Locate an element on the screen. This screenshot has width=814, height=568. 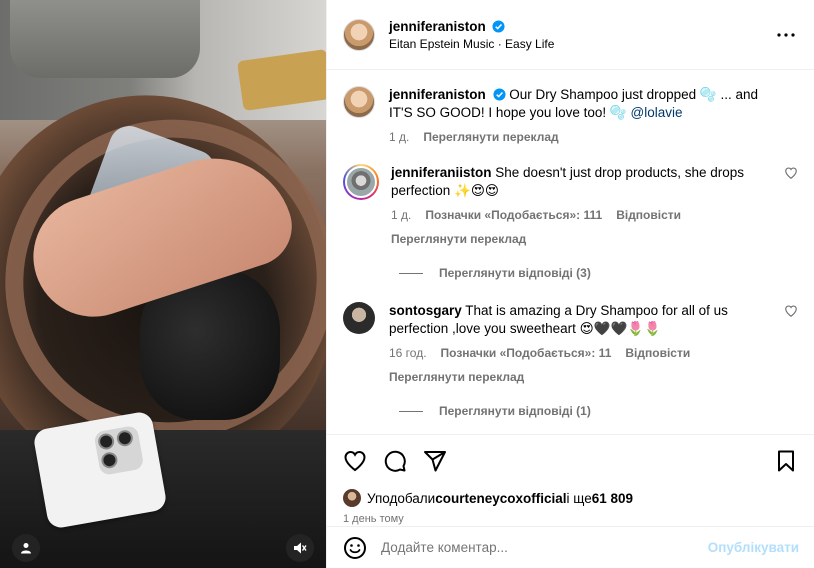
mute-icon is located at coordinates (300, 548).